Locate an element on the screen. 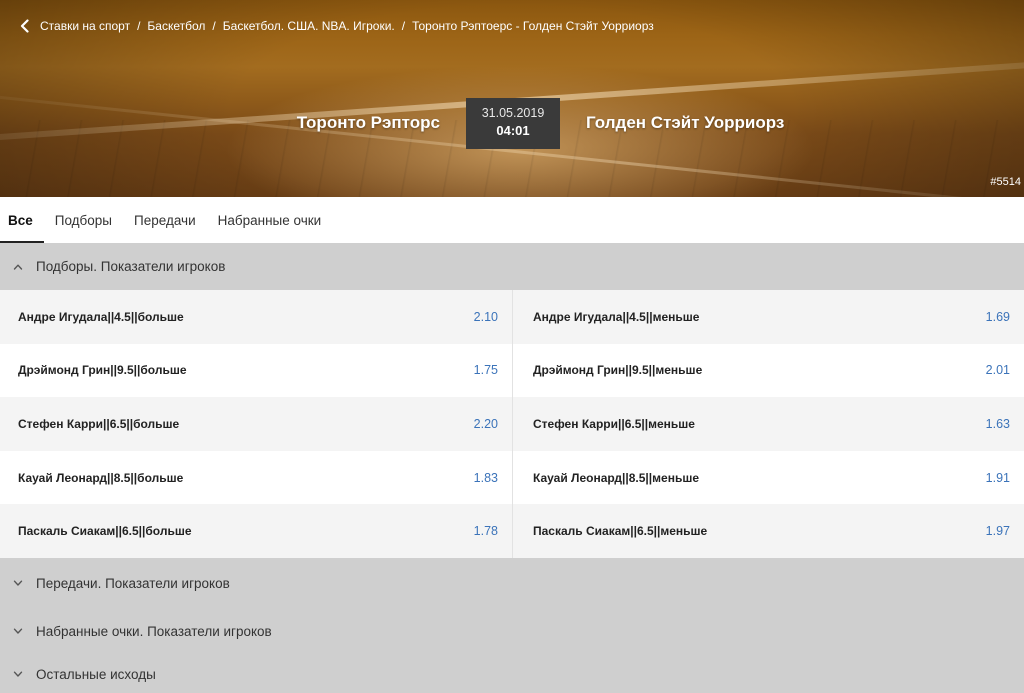 This screenshot has height=693, width=1024. outcome-name: Стефен Карри||6.5||меньше is located at coordinates (614, 423).